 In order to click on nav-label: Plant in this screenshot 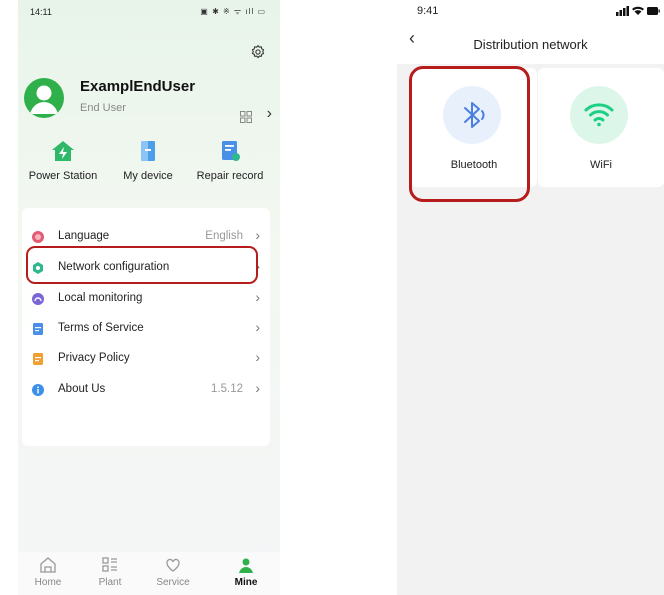, I will do `click(110, 582)`.